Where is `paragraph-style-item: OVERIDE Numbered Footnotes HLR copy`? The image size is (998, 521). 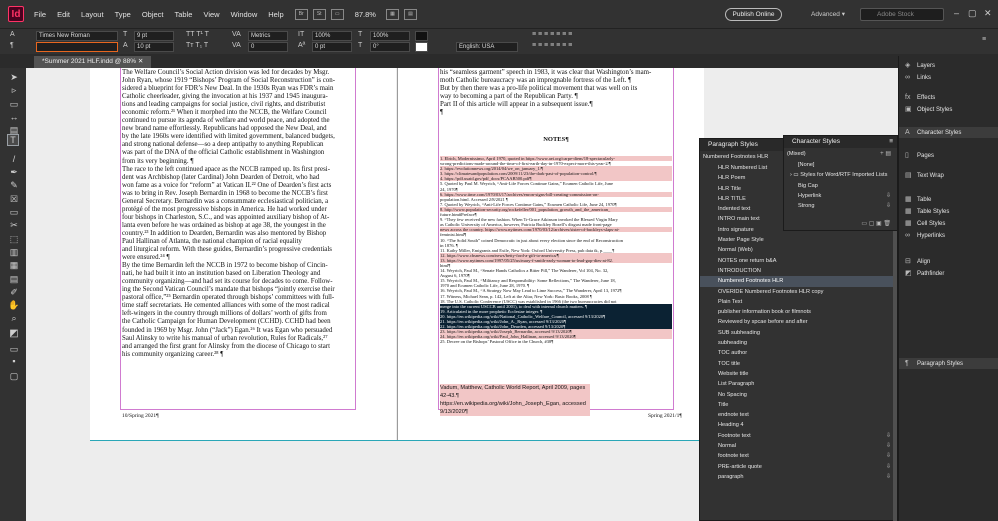
paragraph-style-item: OVERIDE Numbered Footnotes HLR copy is located at coordinates (798, 292).